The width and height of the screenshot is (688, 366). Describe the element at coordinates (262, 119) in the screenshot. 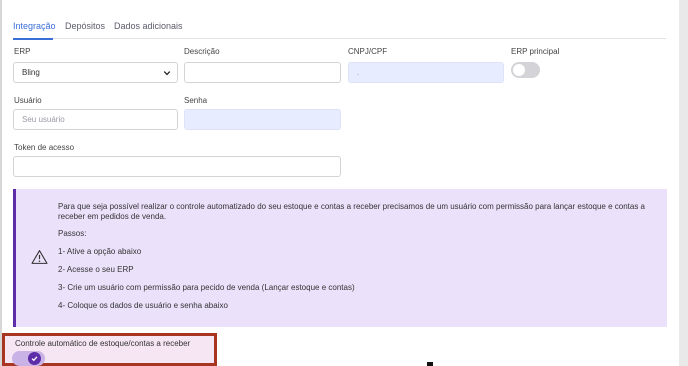

I see `senha-input` at that location.